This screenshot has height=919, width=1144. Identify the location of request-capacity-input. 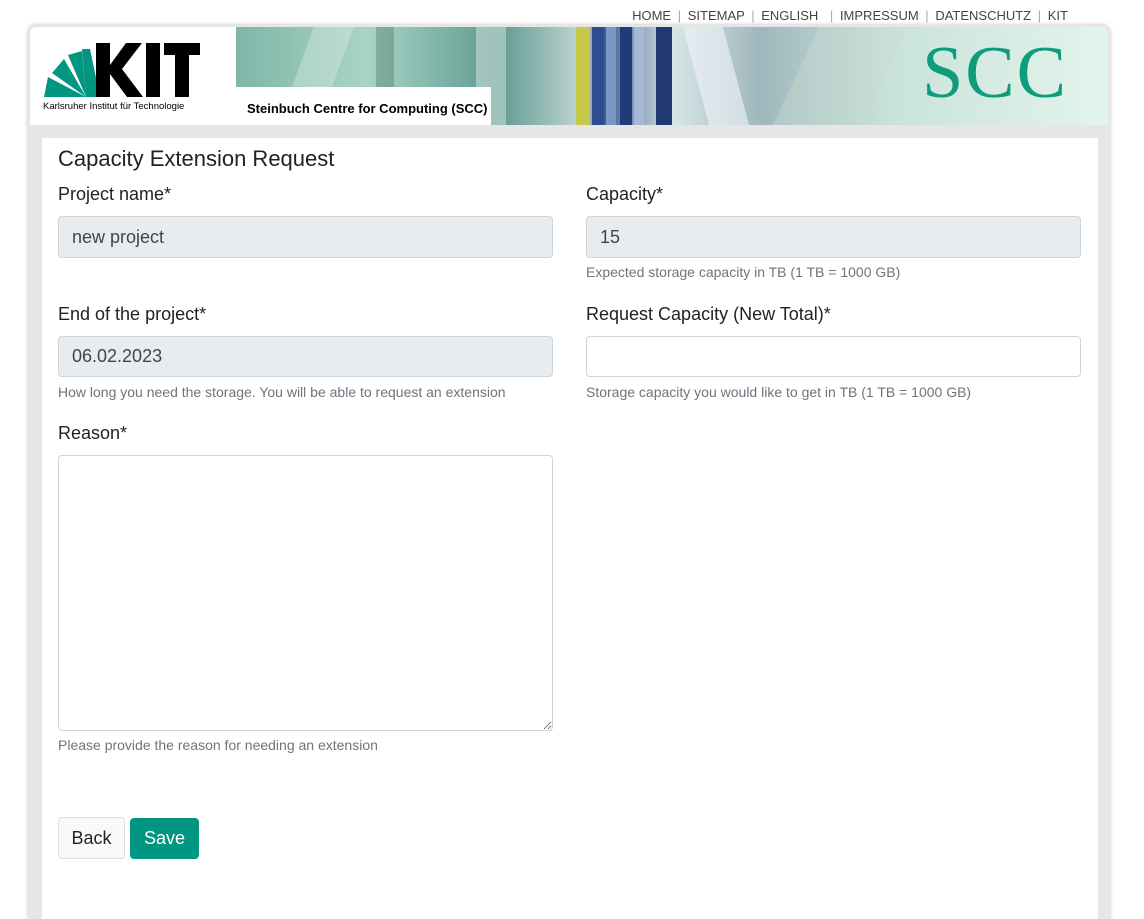
(833, 356).